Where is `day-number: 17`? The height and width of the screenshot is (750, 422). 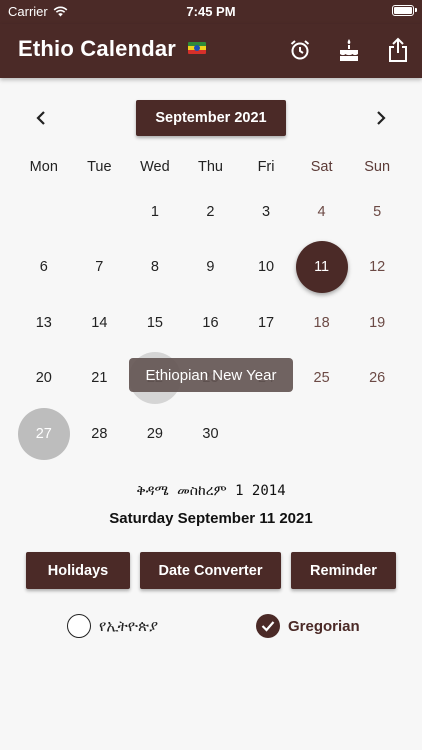 day-number: 17 is located at coordinates (266, 322).